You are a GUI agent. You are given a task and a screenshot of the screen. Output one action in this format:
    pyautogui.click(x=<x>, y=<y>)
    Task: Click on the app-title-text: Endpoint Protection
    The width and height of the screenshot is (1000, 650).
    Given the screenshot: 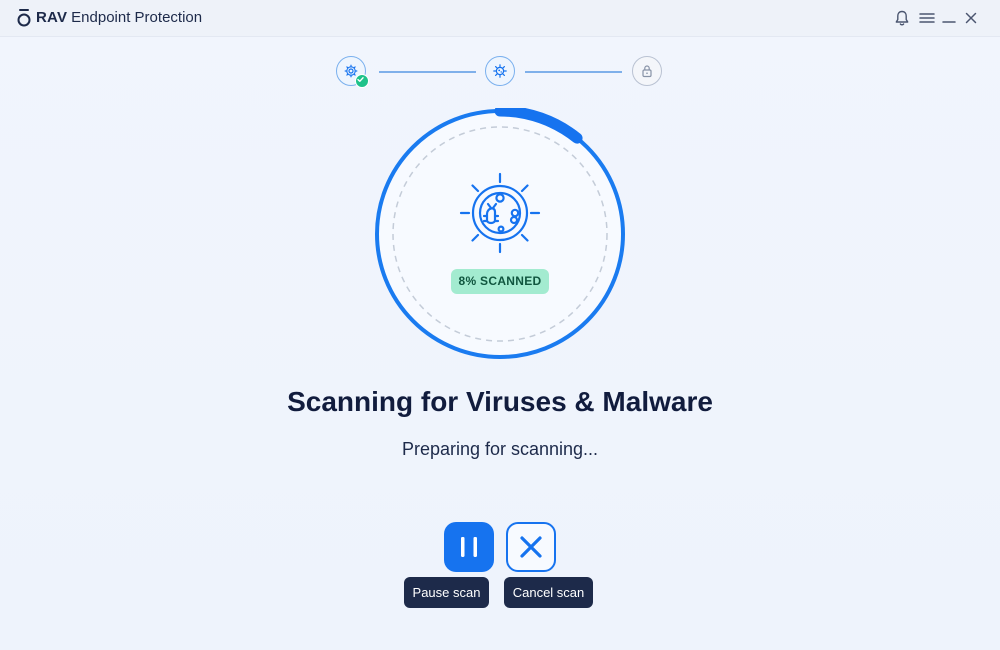 What is the action you would take?
    pyautogui.click(x=137, y=17)
    